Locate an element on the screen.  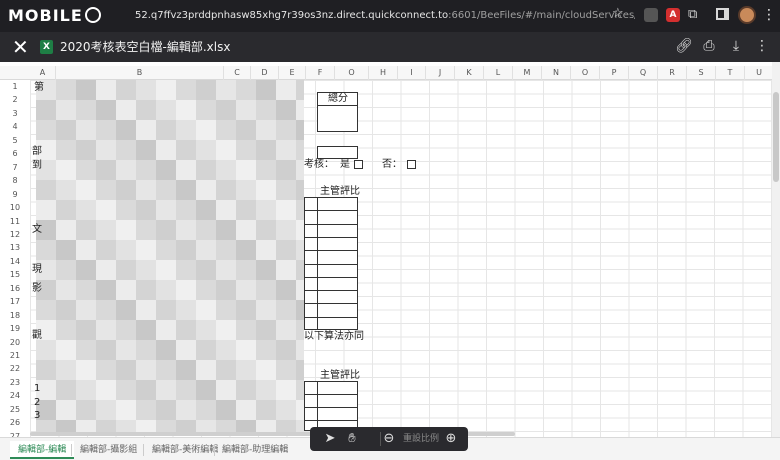
yes-checkbox is located at coordinates (358, 164).